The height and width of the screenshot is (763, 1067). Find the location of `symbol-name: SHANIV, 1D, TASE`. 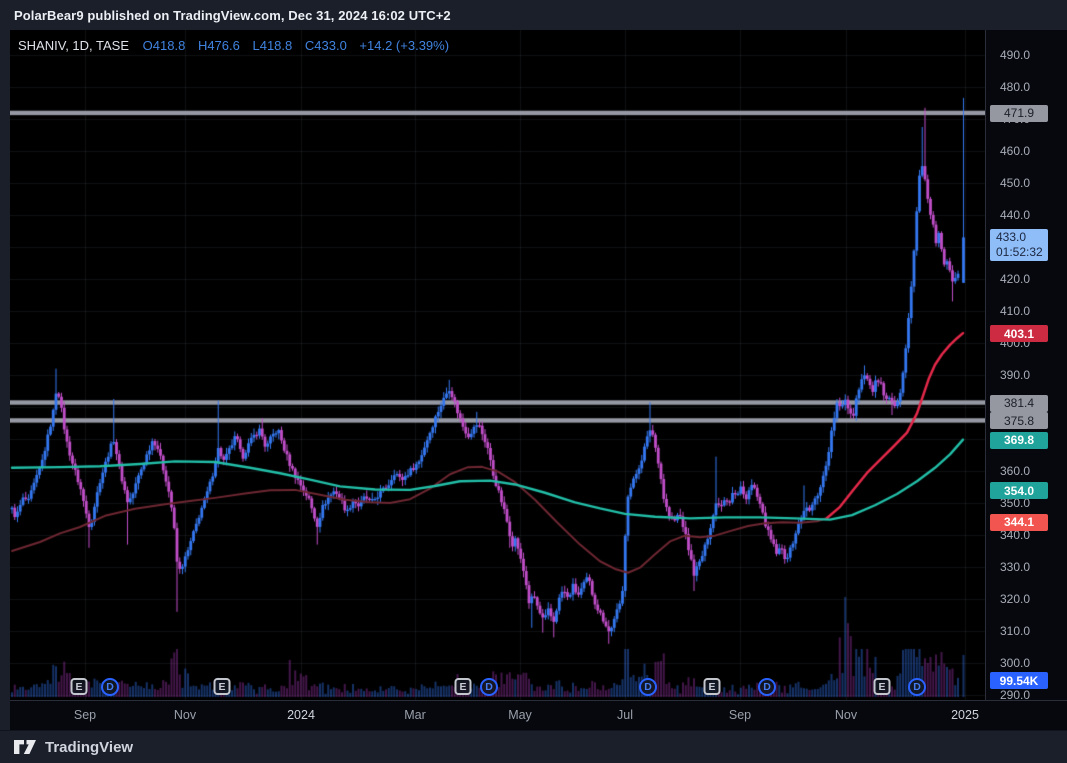

symbol-name: SHANIV, 1D, TASE is located at coordinates (74, 45).